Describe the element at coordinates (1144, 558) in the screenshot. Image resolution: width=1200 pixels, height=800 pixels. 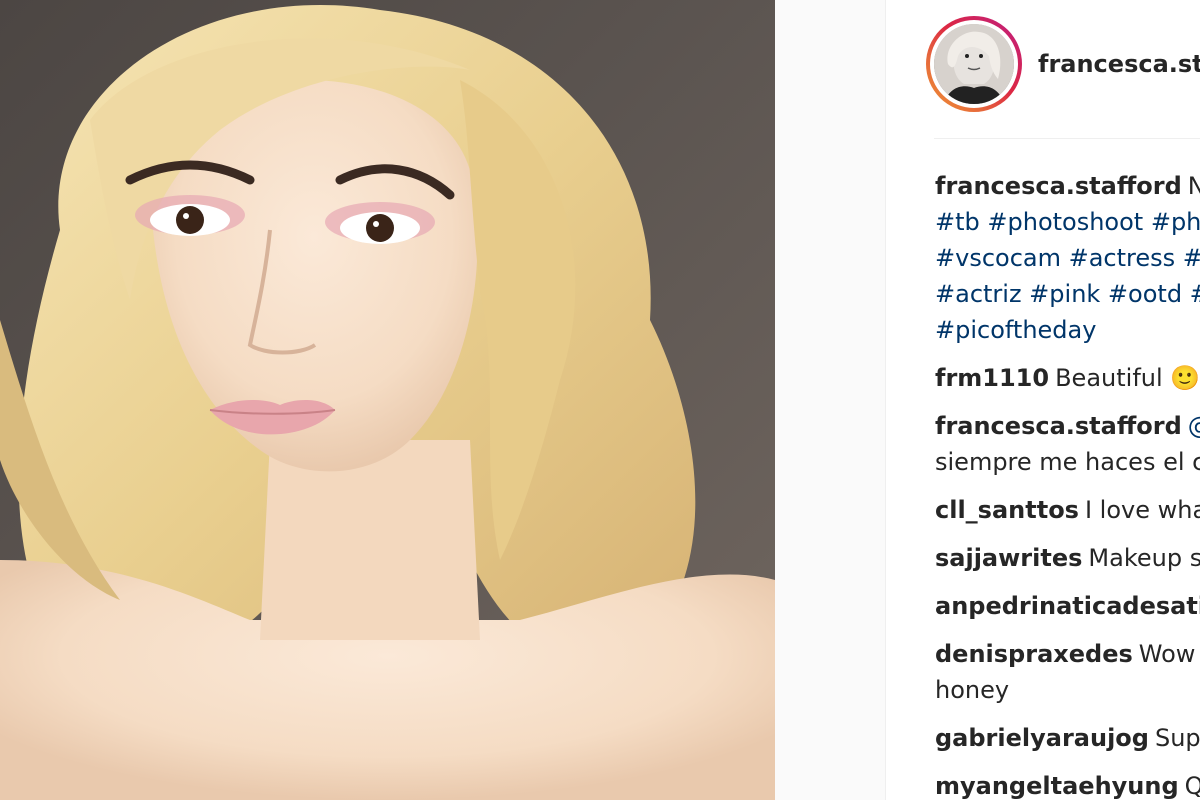
I see `comment-text: Makeup so` at that location.